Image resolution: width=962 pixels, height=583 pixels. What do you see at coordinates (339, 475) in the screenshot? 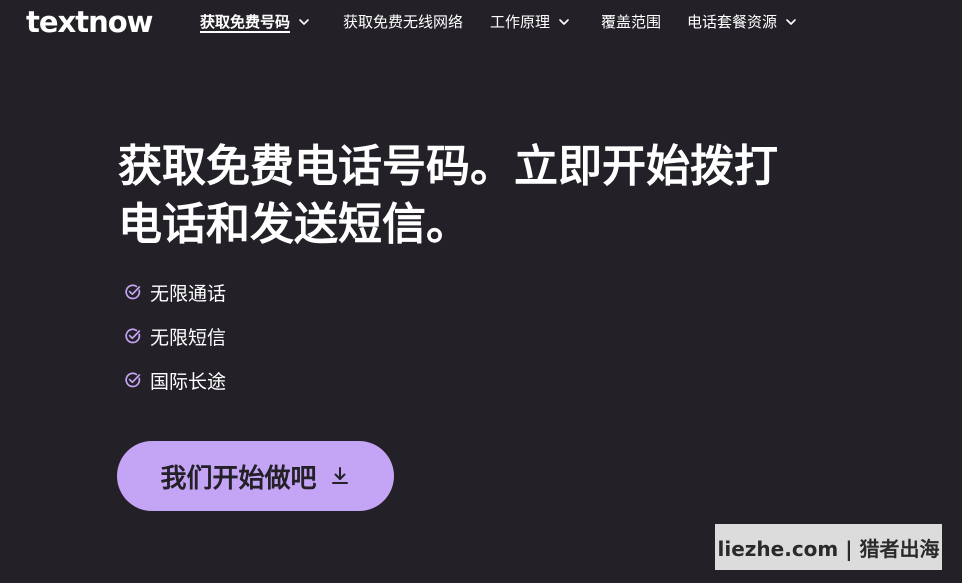
I see `download-arrow-icon` at bounding box center [339, 475].